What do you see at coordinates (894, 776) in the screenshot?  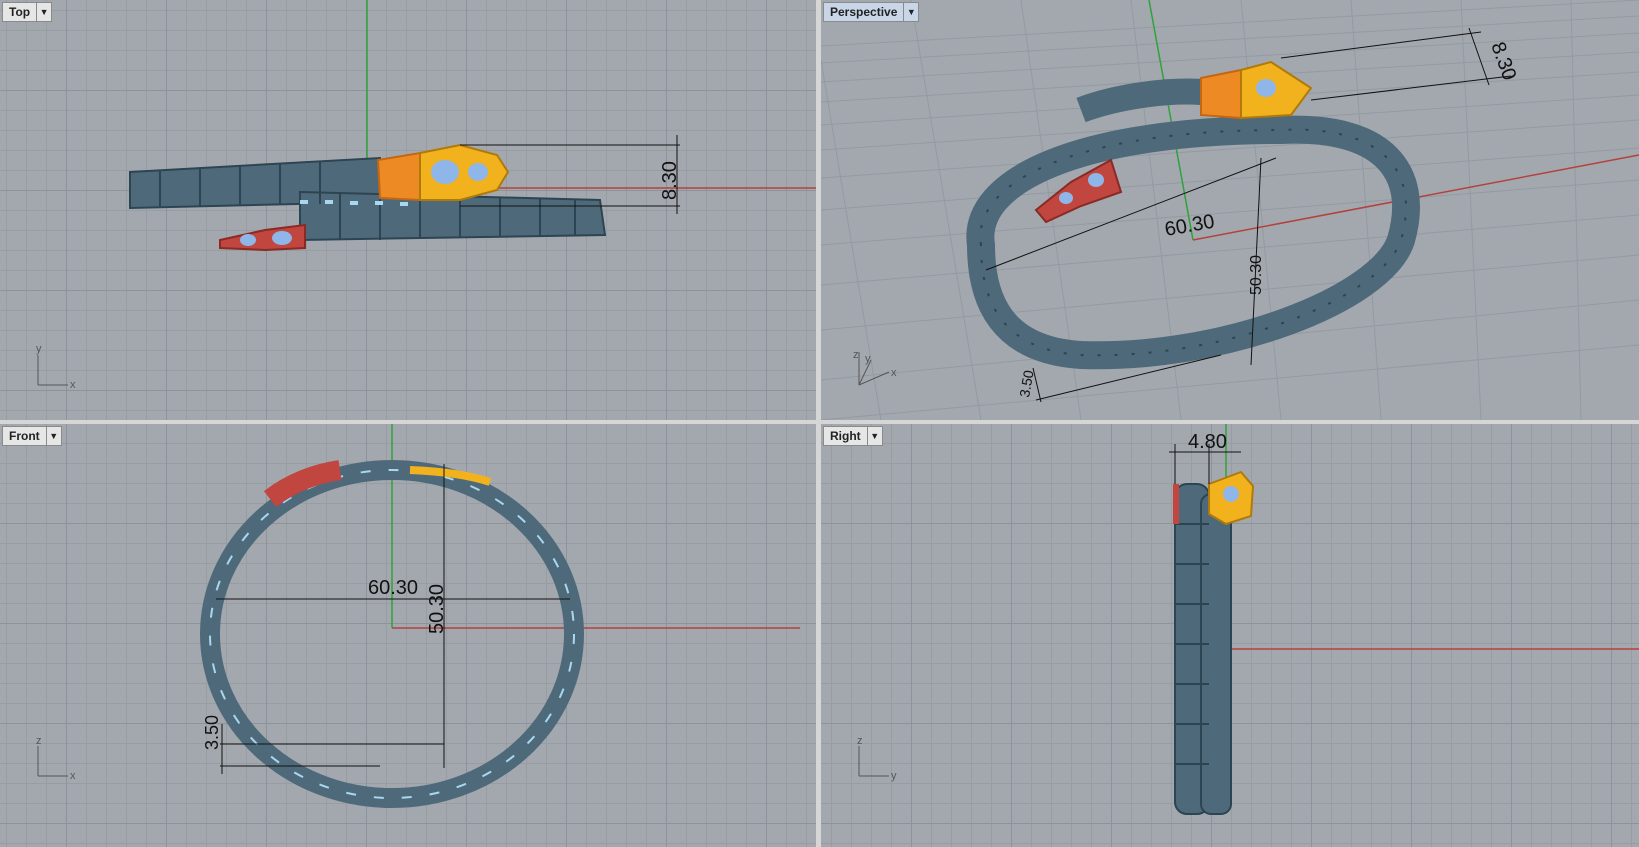 I see `axis-label-h: y` at bounding box center [894, 776].